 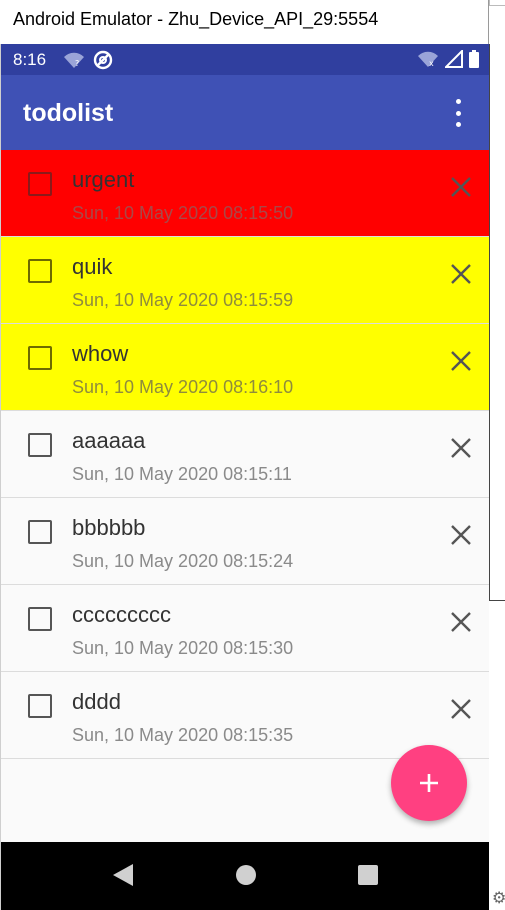 I want to click on todo-date: Sun, 10 May 2020 08:15:35, so click(x=183, y=735).